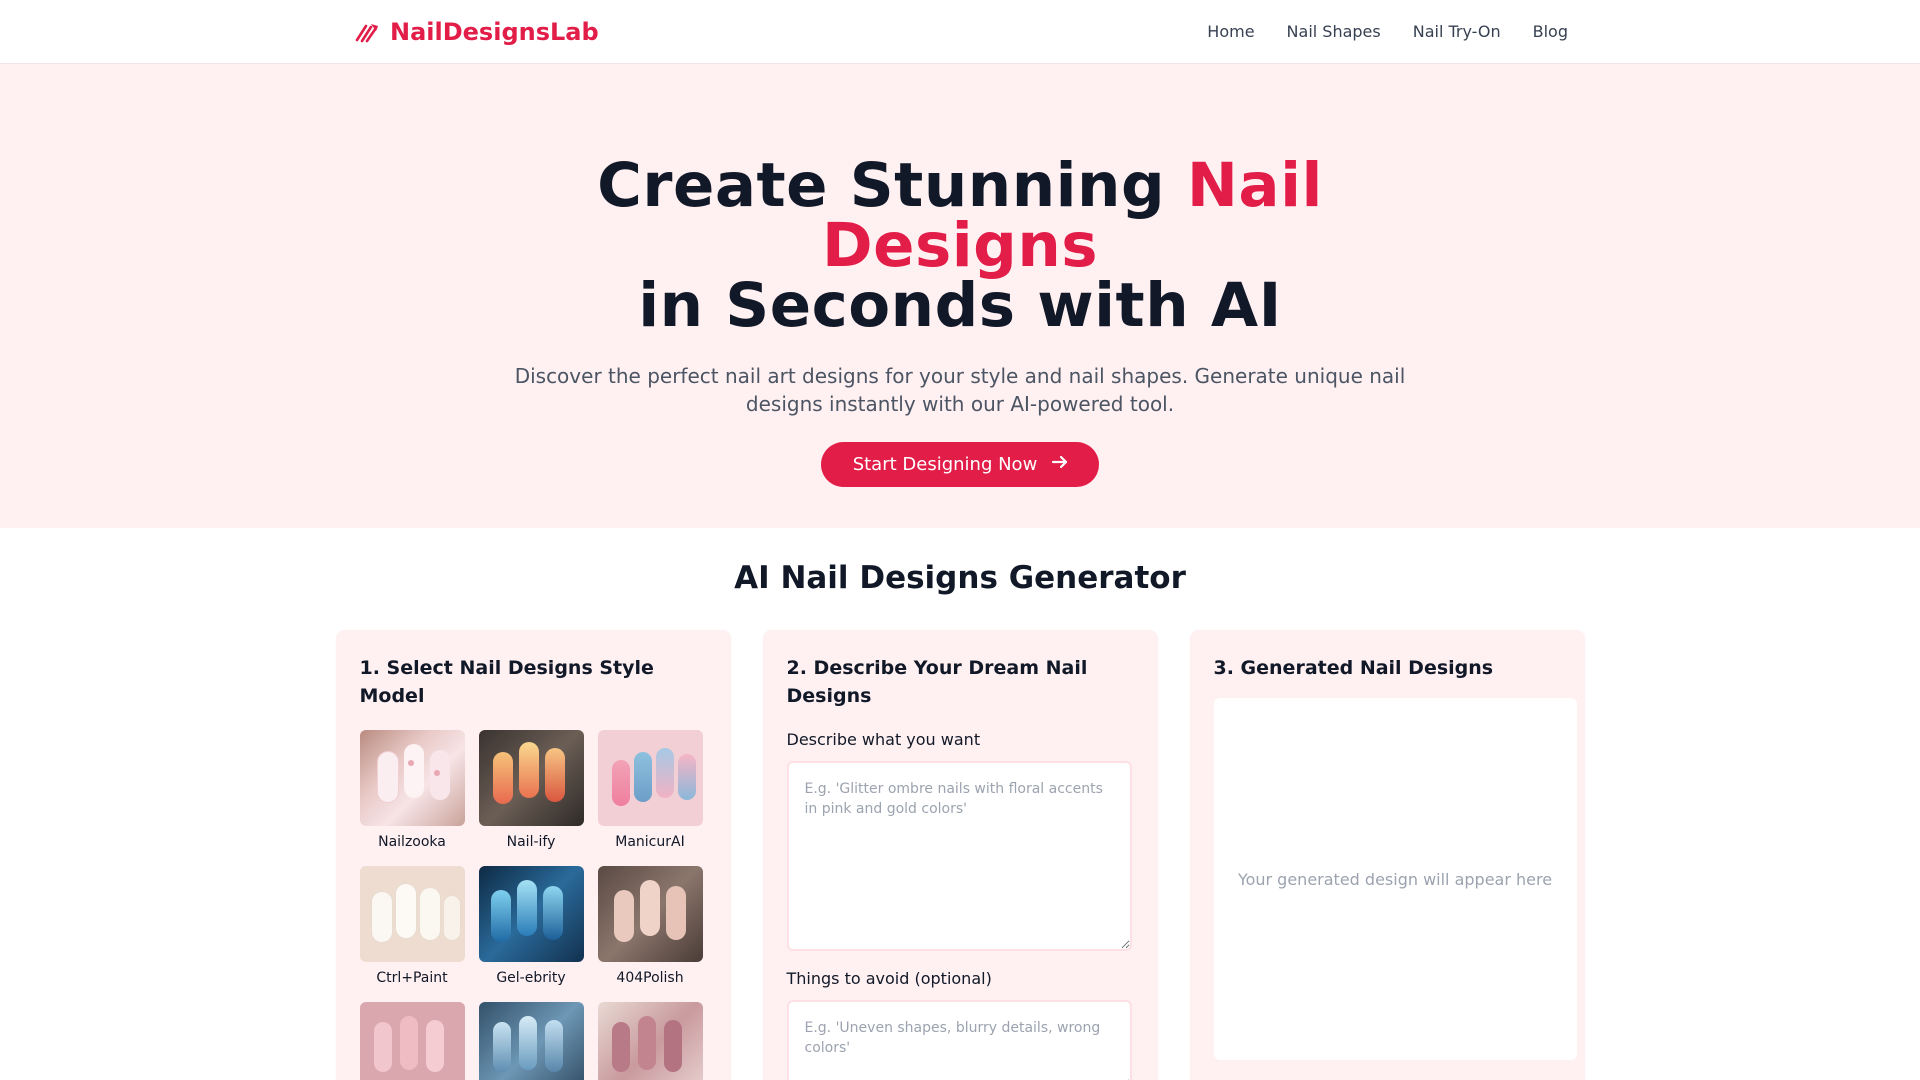 The height and width of the screenshot is (1080, 1920). What do you see at coordinates (531, 842) in the screenshot?
I see `model-label: Nail-ify` at bounding box center [531, 842].